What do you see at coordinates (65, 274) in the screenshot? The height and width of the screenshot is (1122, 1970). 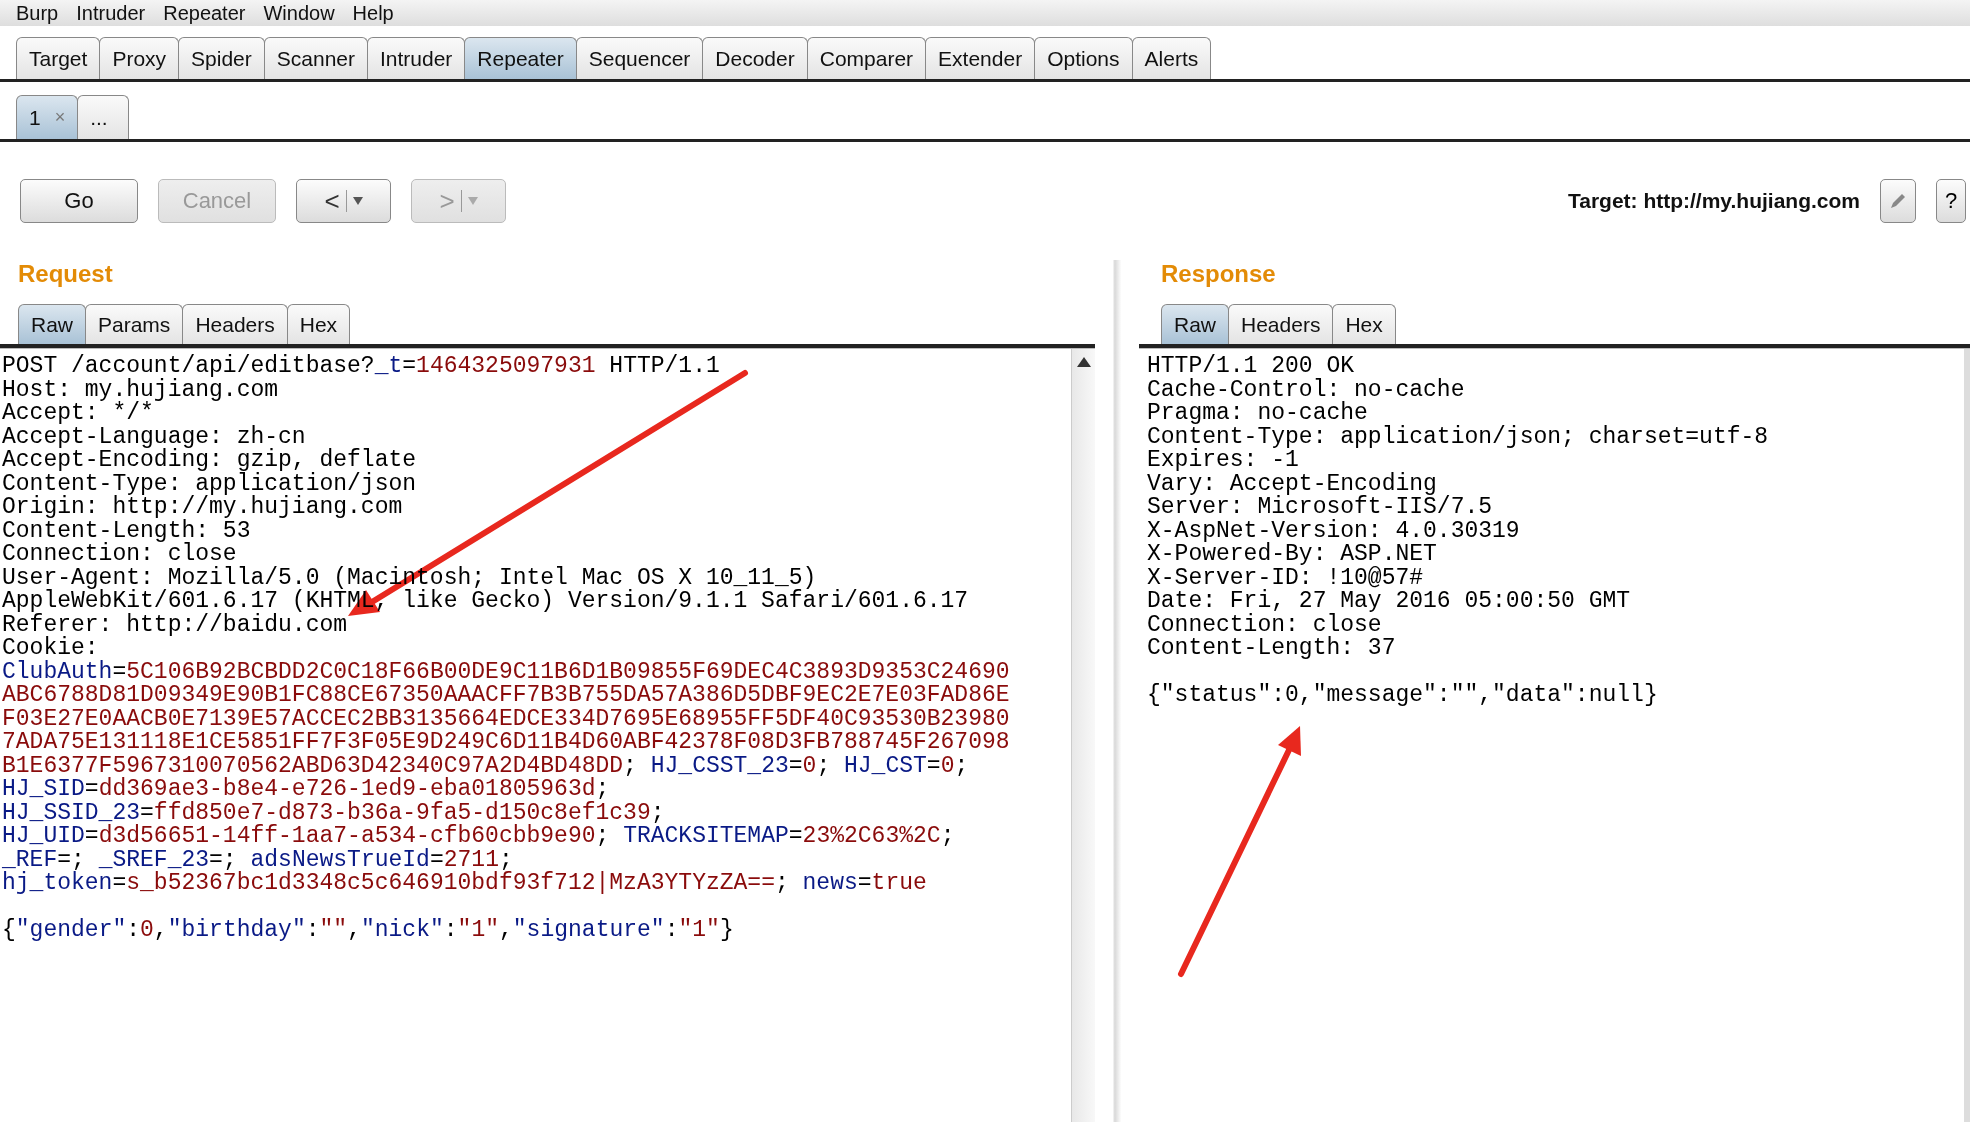 I see `request-title: Request` at bounding box center [65, 274].